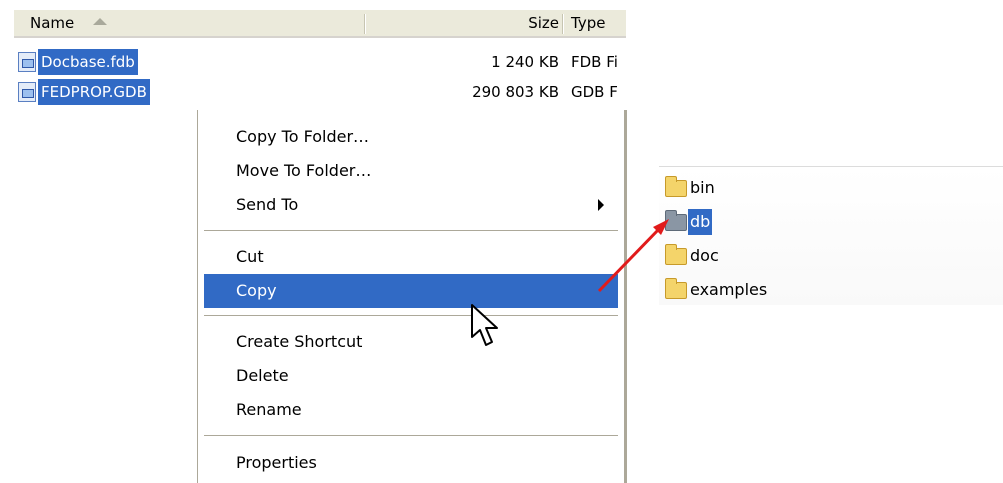  I want to click on file-size: 1 240 KB, so click(525, 62).